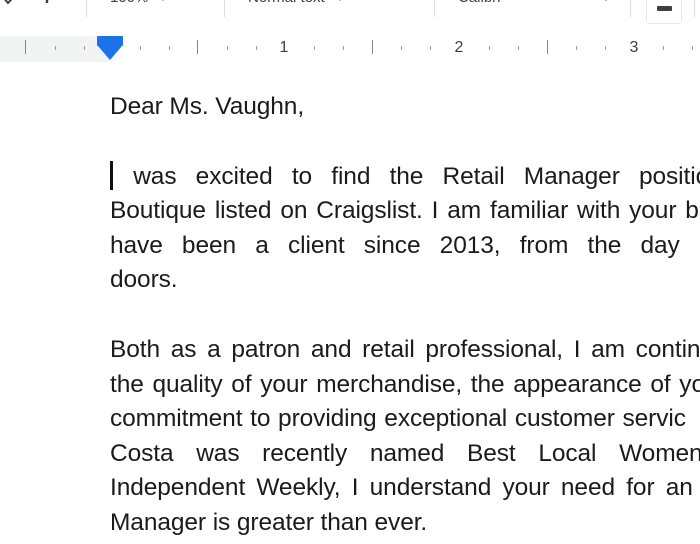 This screenshot has width=700, height=544. Describe the element at coordinates (459, 47) in the screenshot. I see `ruler-number-2: 2` at that location.